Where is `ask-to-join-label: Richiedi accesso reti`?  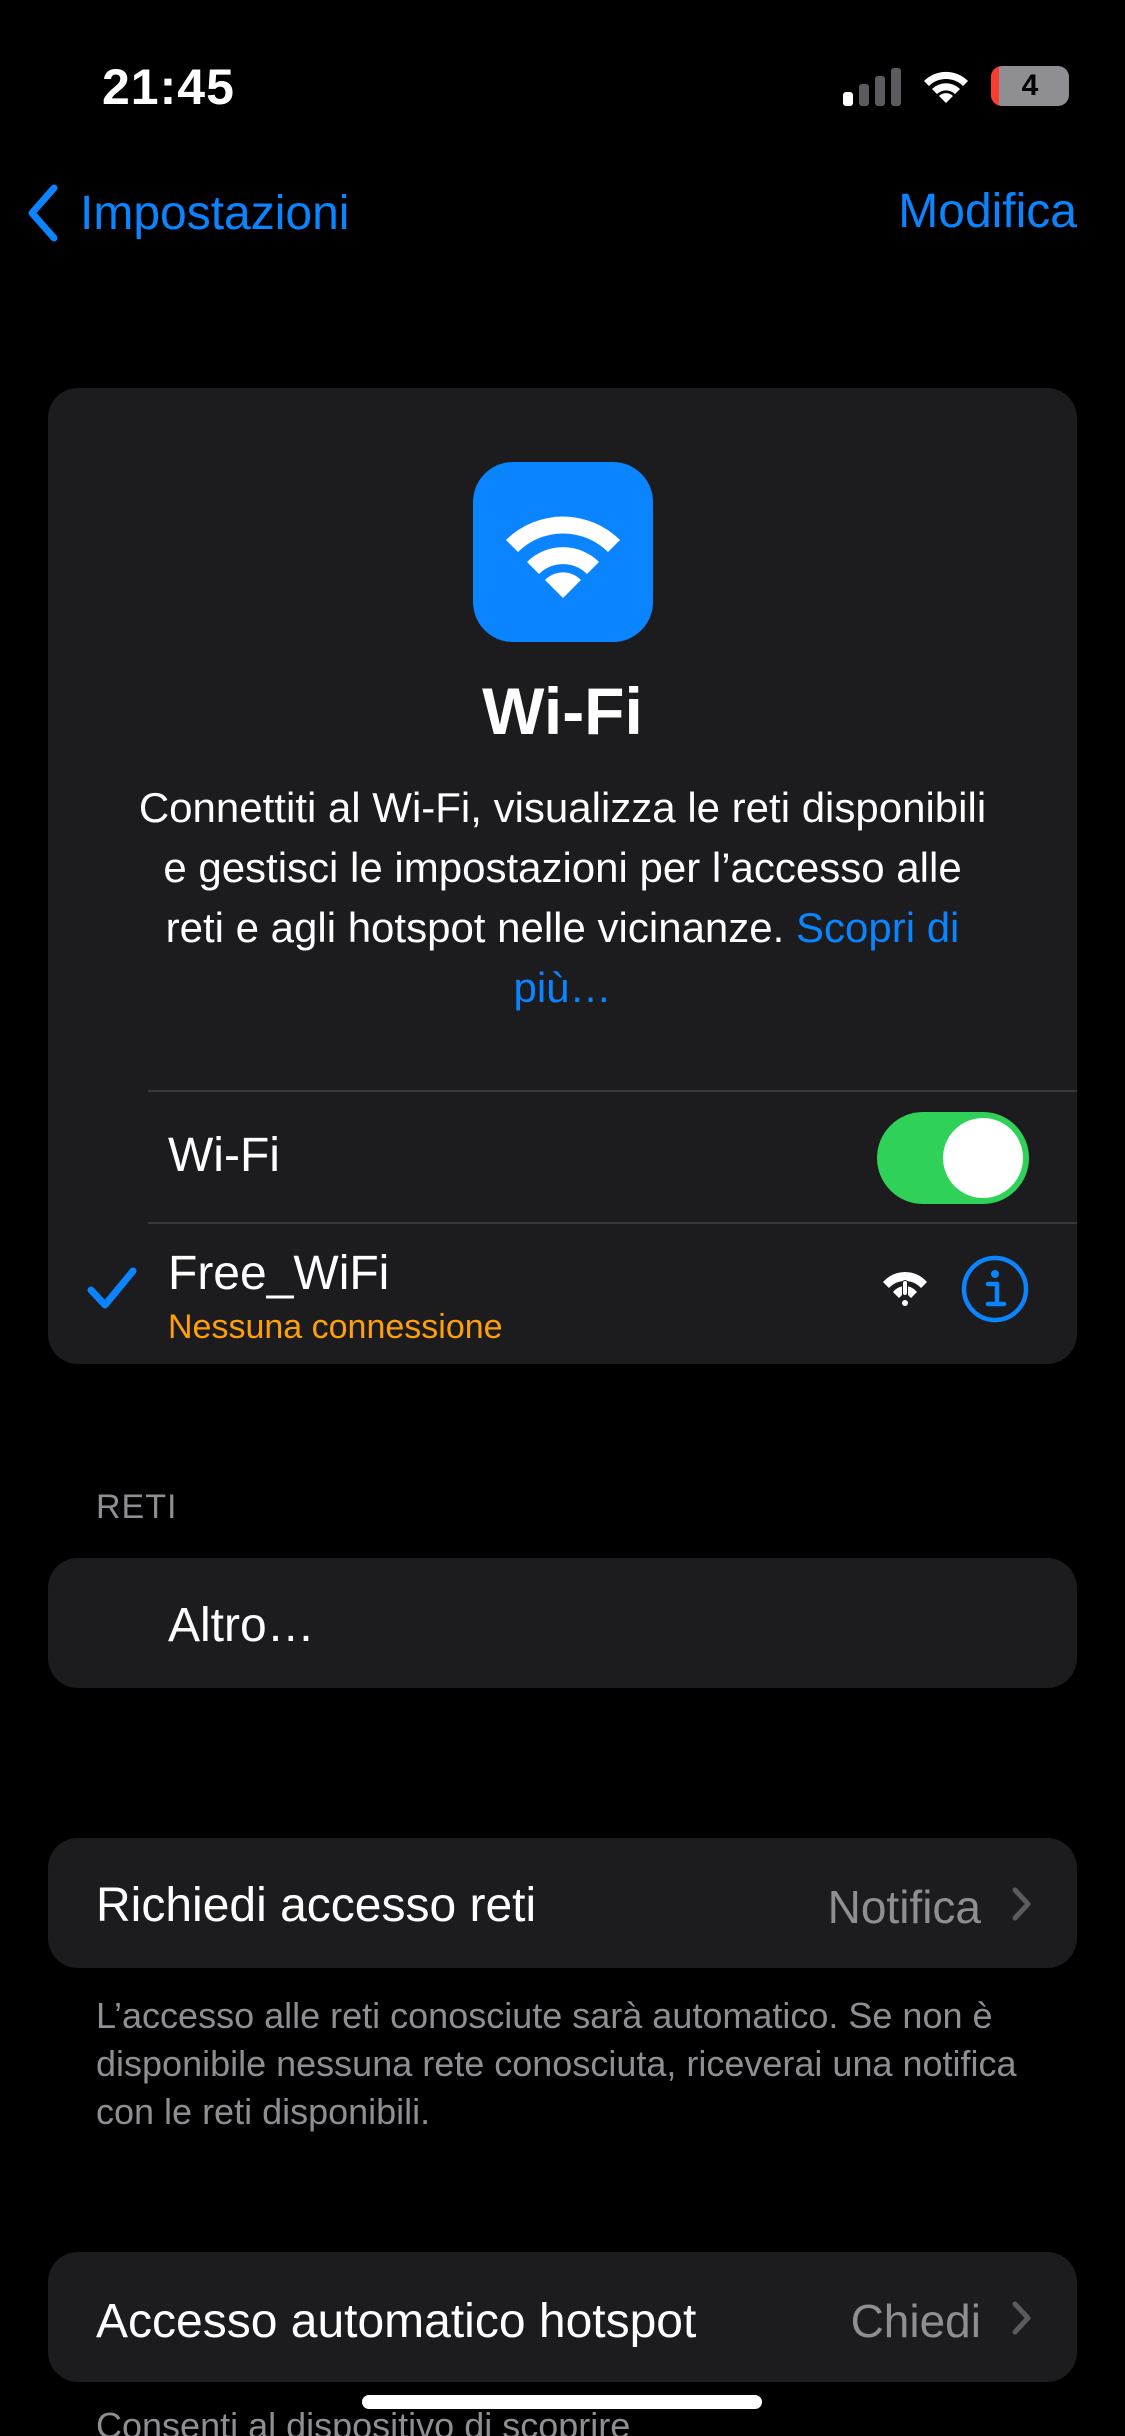
ask-to-join-label: Richiedi accesso reti is located at coordinates (316, 1905).